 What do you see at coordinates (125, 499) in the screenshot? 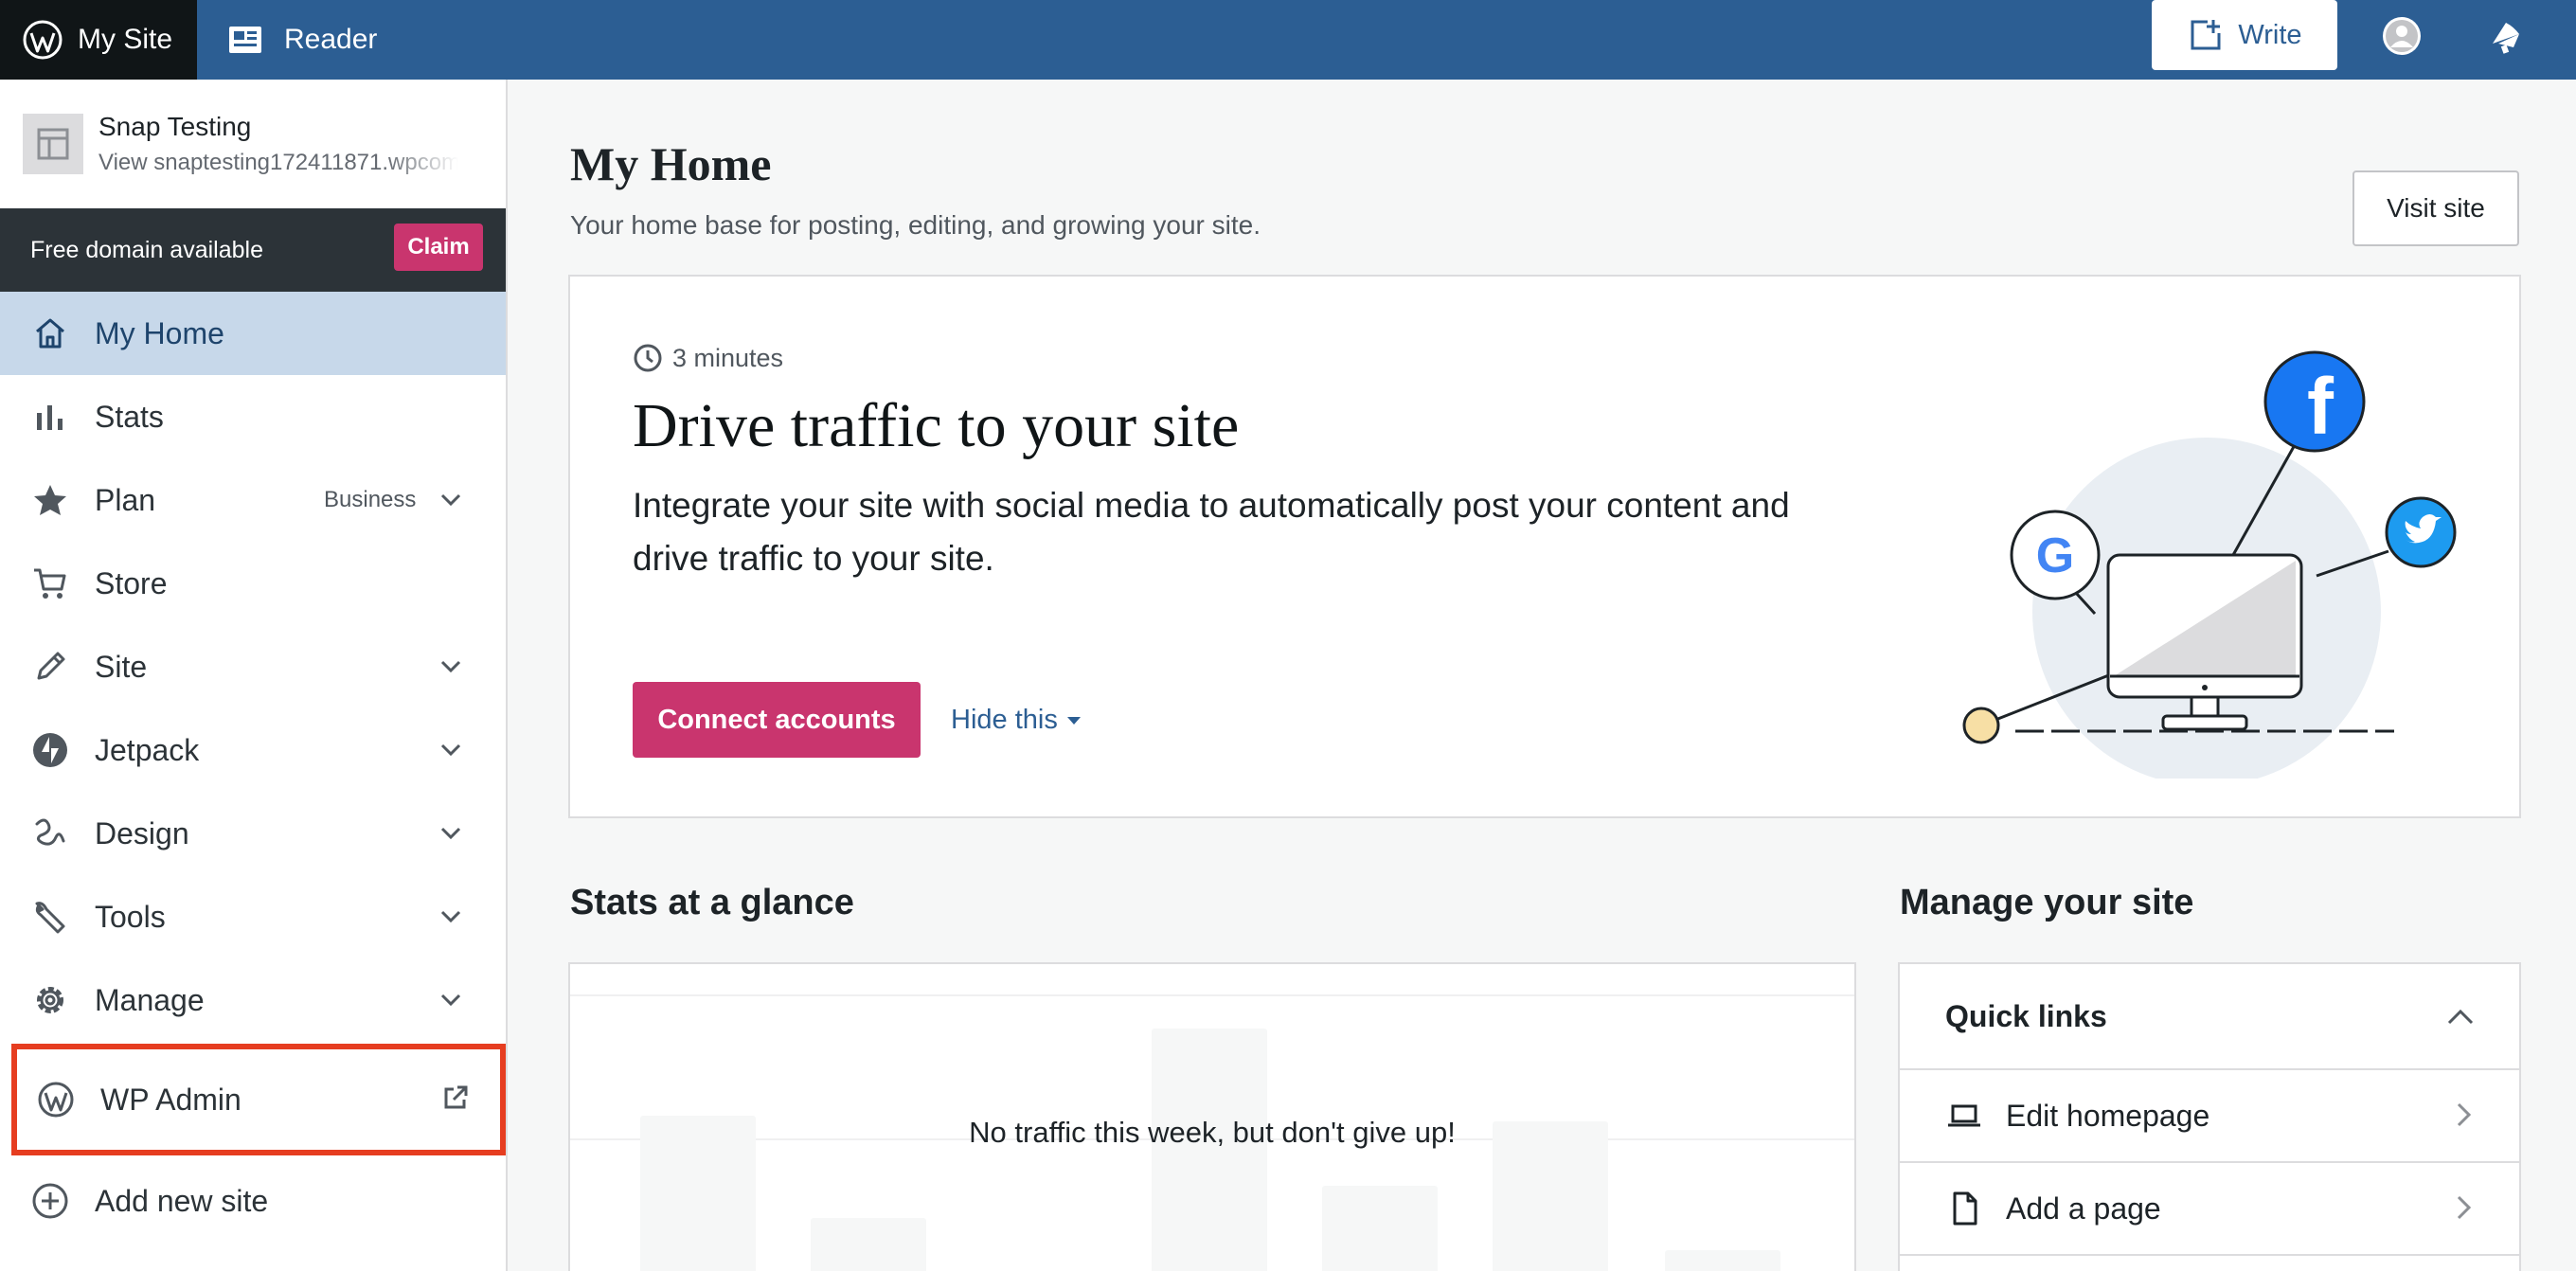
I see `sidebar-item-label: Plan` at bounding box center [125, 499].